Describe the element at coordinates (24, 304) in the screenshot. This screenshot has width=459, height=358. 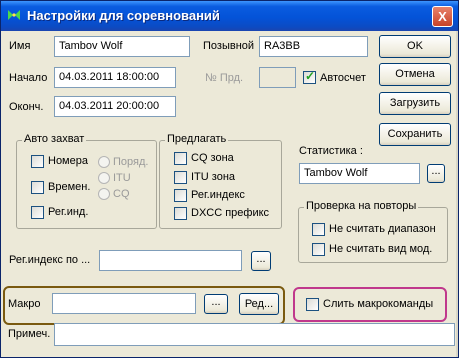
I see `macro-label: Макро` at that location.